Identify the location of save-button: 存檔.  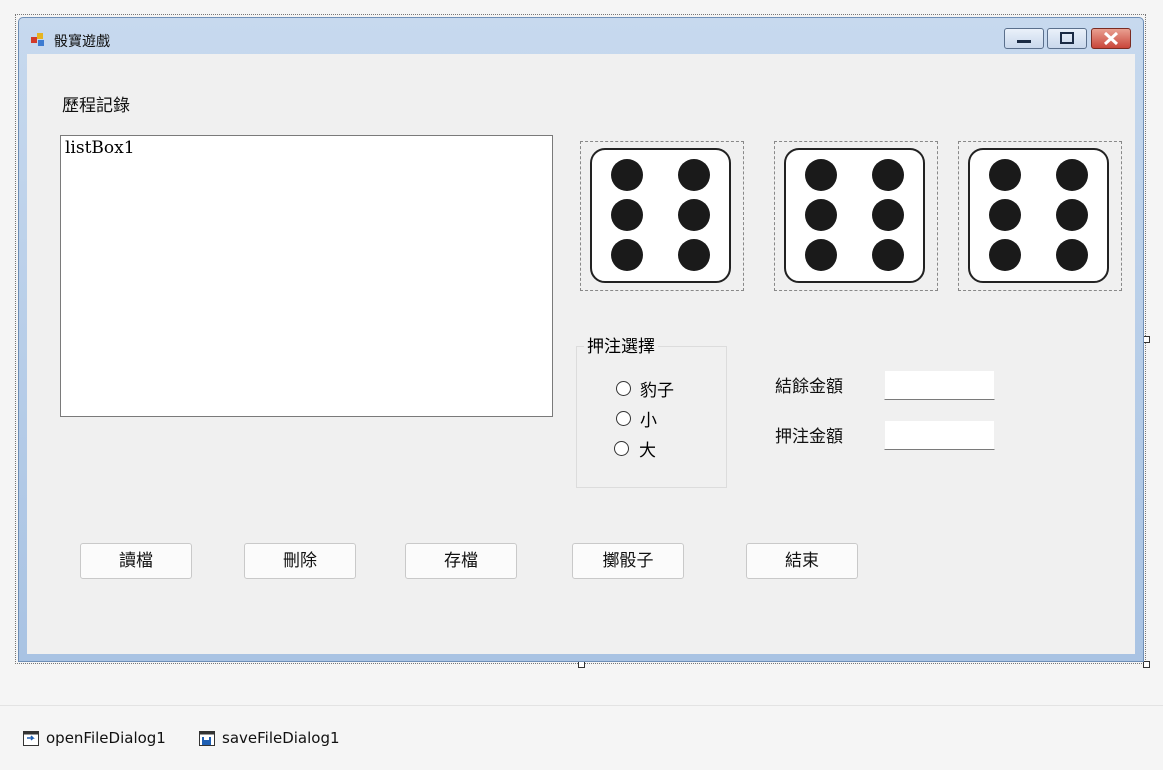
(461, 561).